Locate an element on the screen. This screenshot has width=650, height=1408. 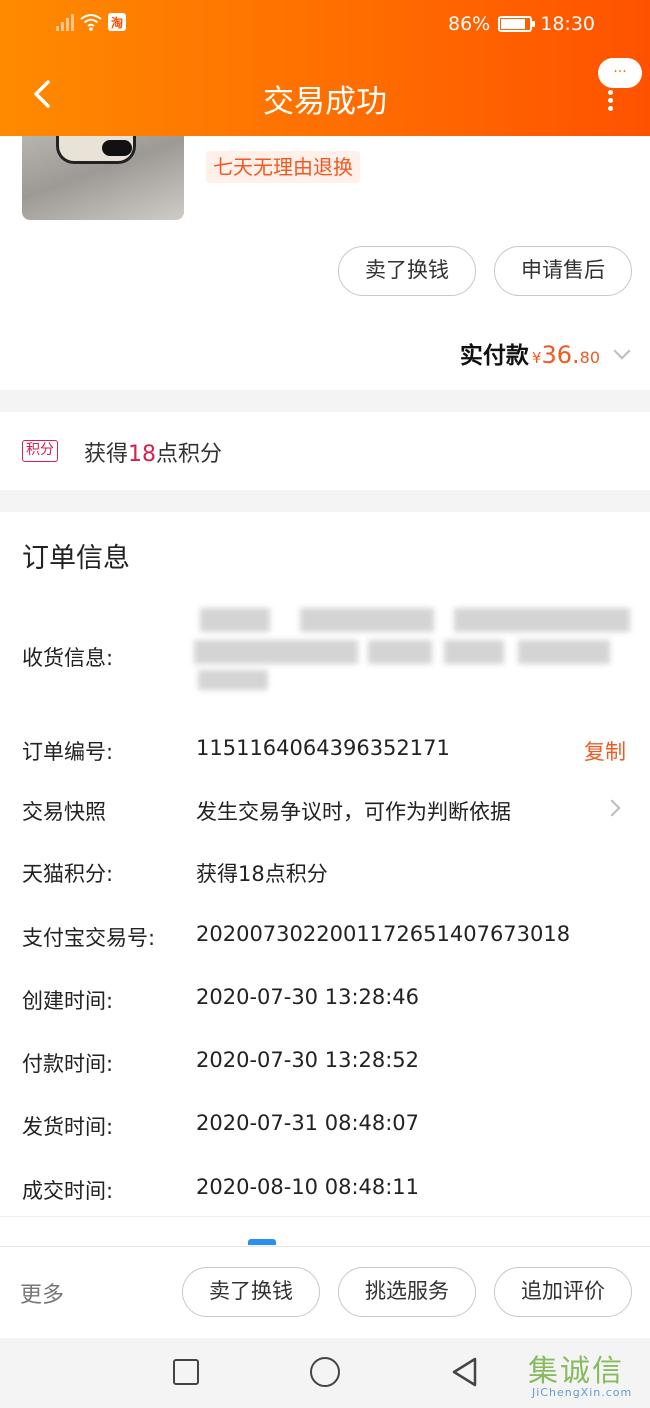
status-right: 86% 18:30 is located at coordinates (521, 24).